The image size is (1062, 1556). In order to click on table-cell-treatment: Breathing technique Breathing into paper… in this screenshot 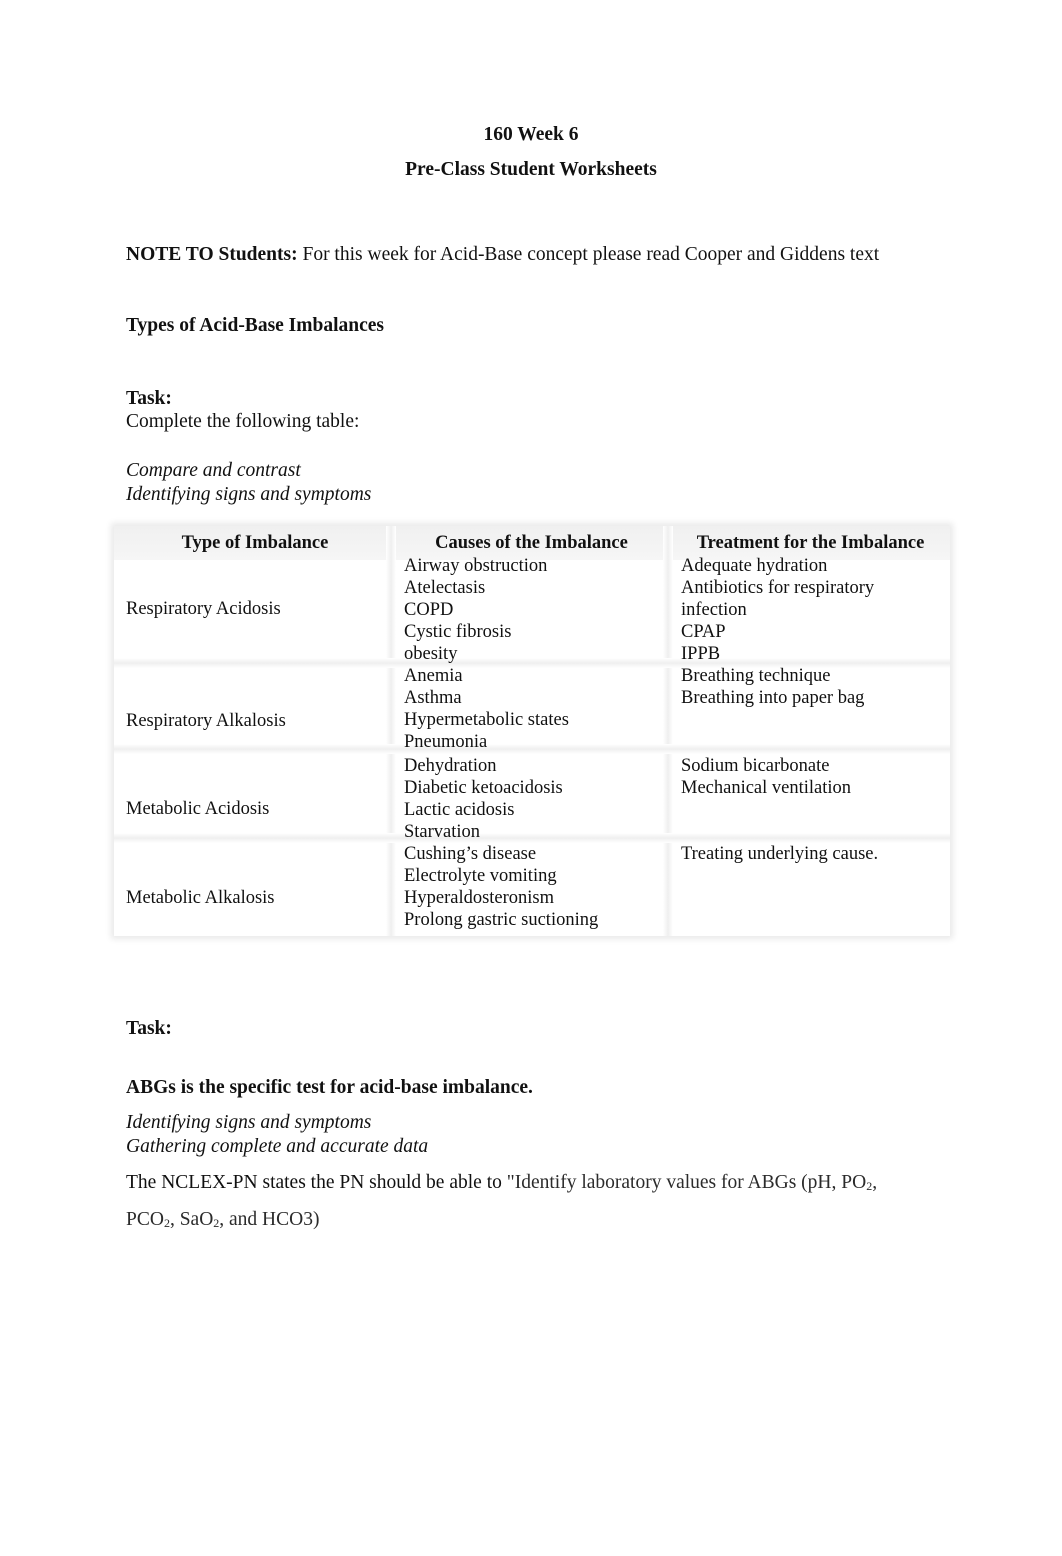, I will do `click(772, 687)`.